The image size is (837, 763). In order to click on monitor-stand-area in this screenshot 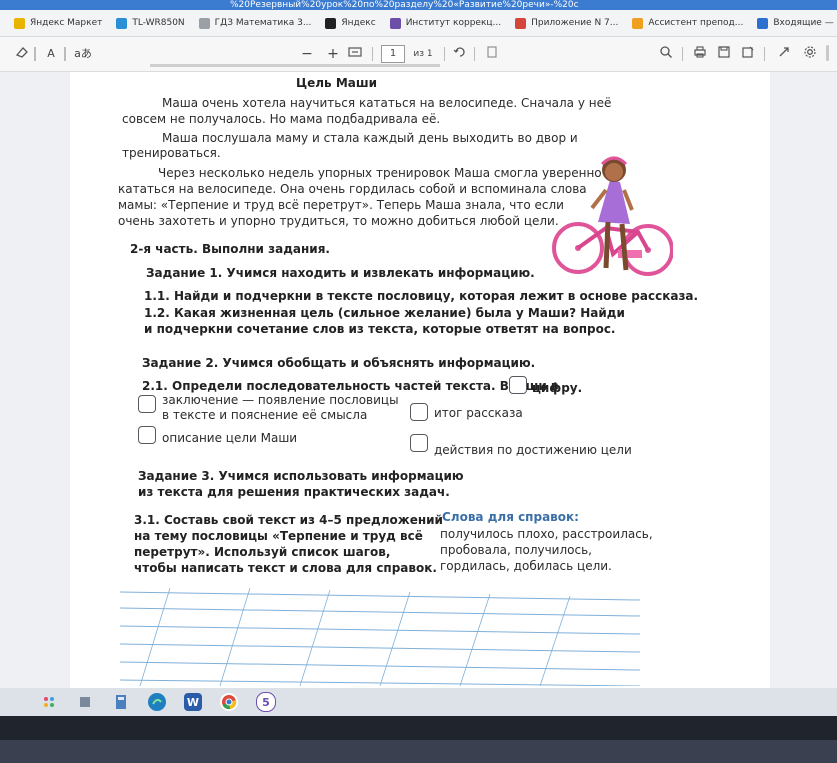, I will do `click(418, 751)`.